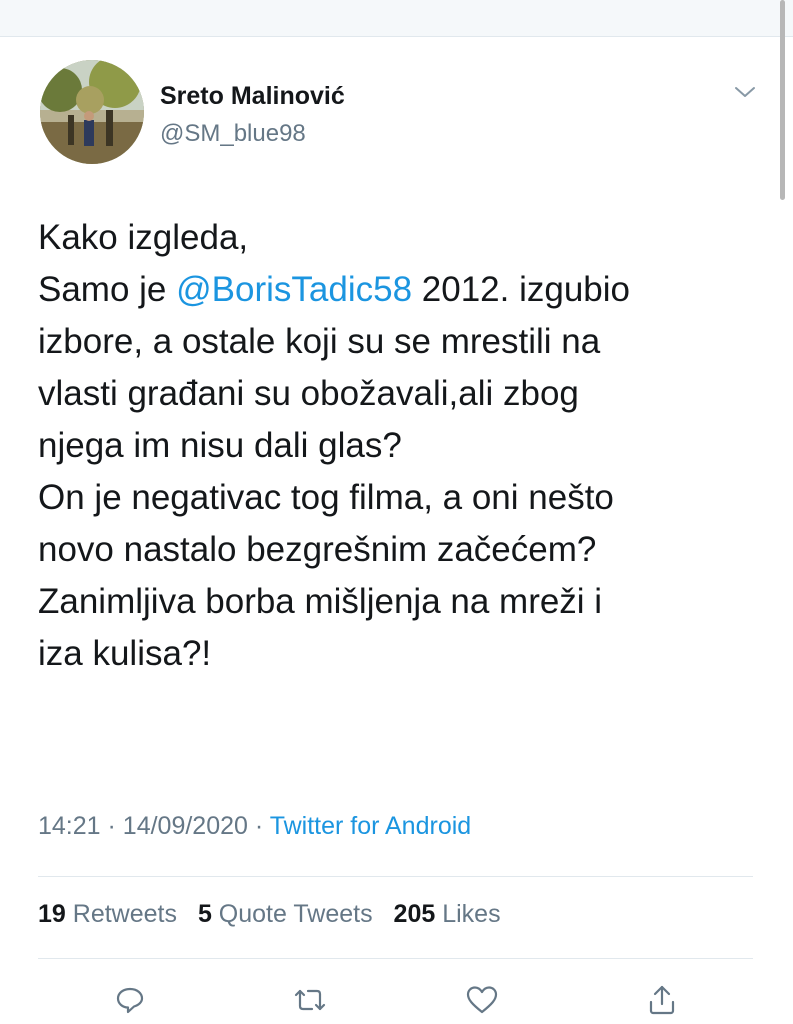 The image size is (793, 1024). What do you see at coordinates (782, 100) in the screenshot?
I see `scrollbar` at bounding box center [782, 100].